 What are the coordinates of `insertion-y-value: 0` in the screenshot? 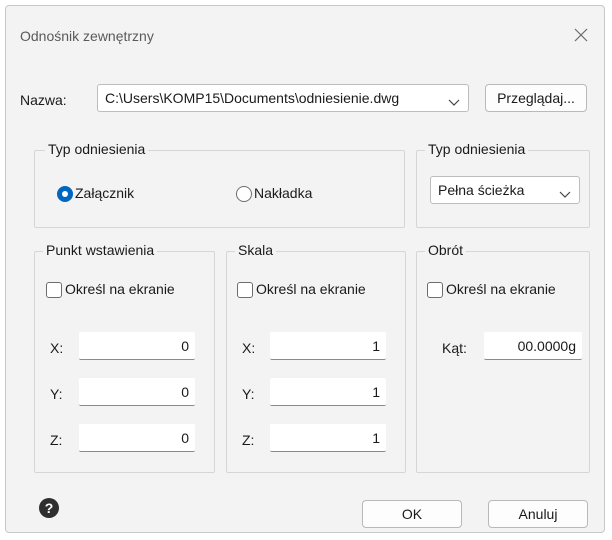 It's located at (185, 392).